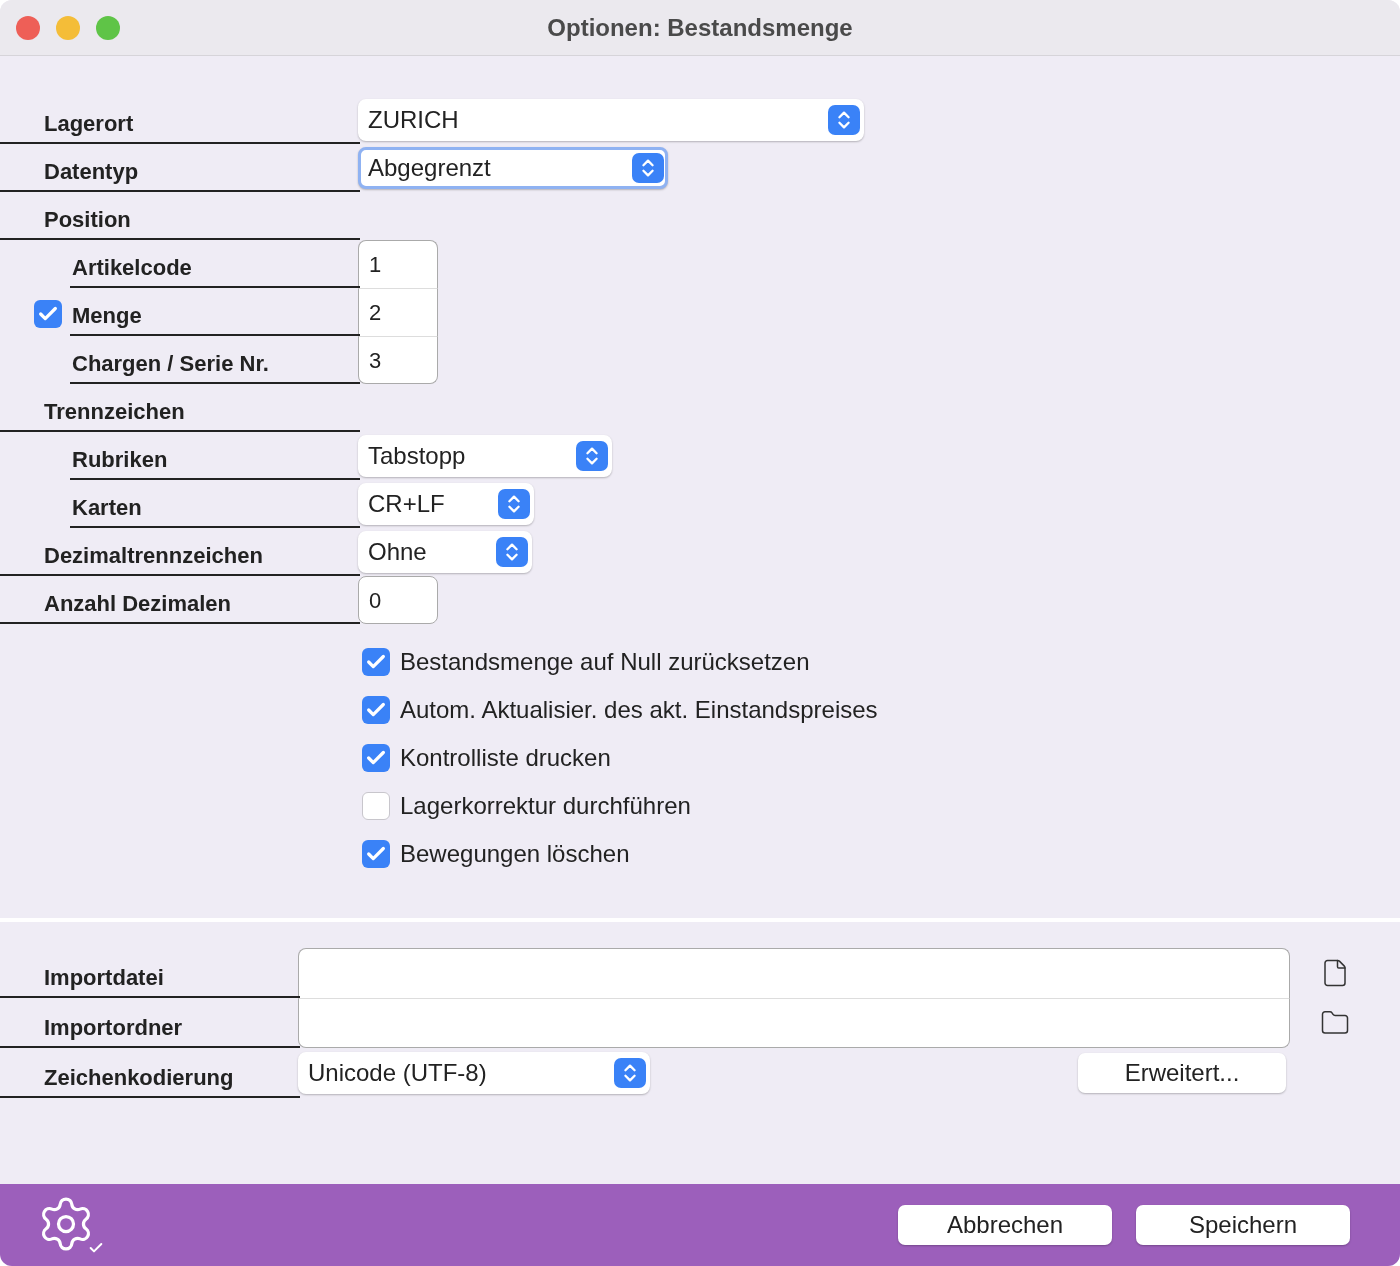  What do you see at coordinates (1243, 1225) in the screenshot?
I see `footer-button: Speichern` at bounding box center [1243, 1225].